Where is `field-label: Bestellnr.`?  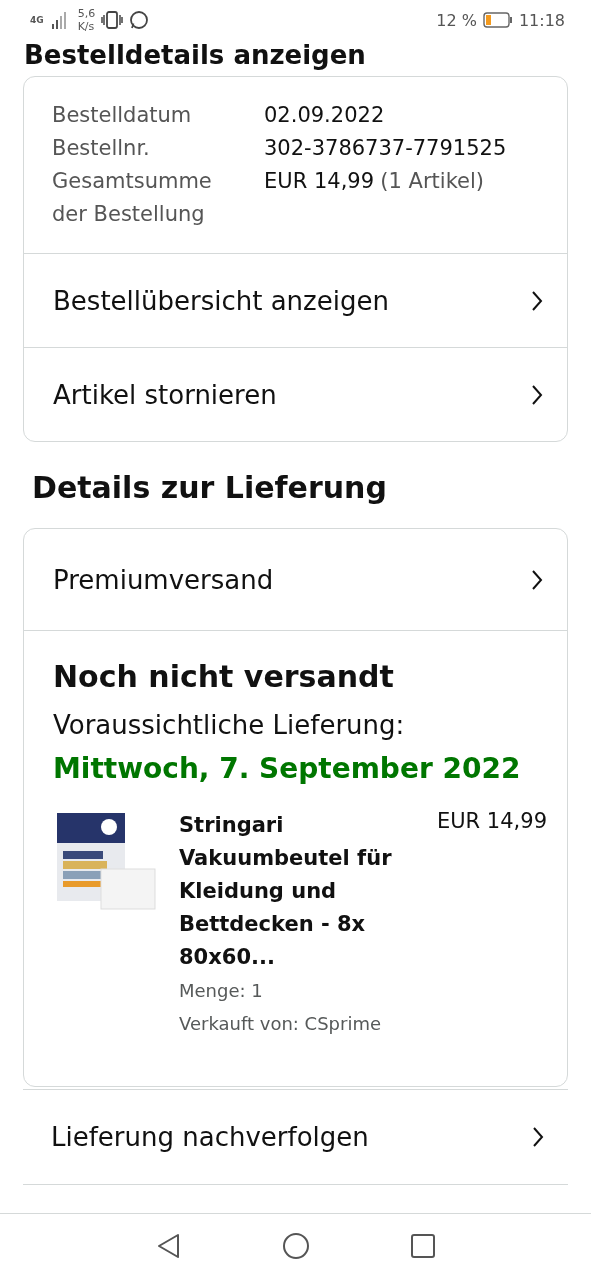
field-label: Bestellnr. is located at coordinates (101, 148).